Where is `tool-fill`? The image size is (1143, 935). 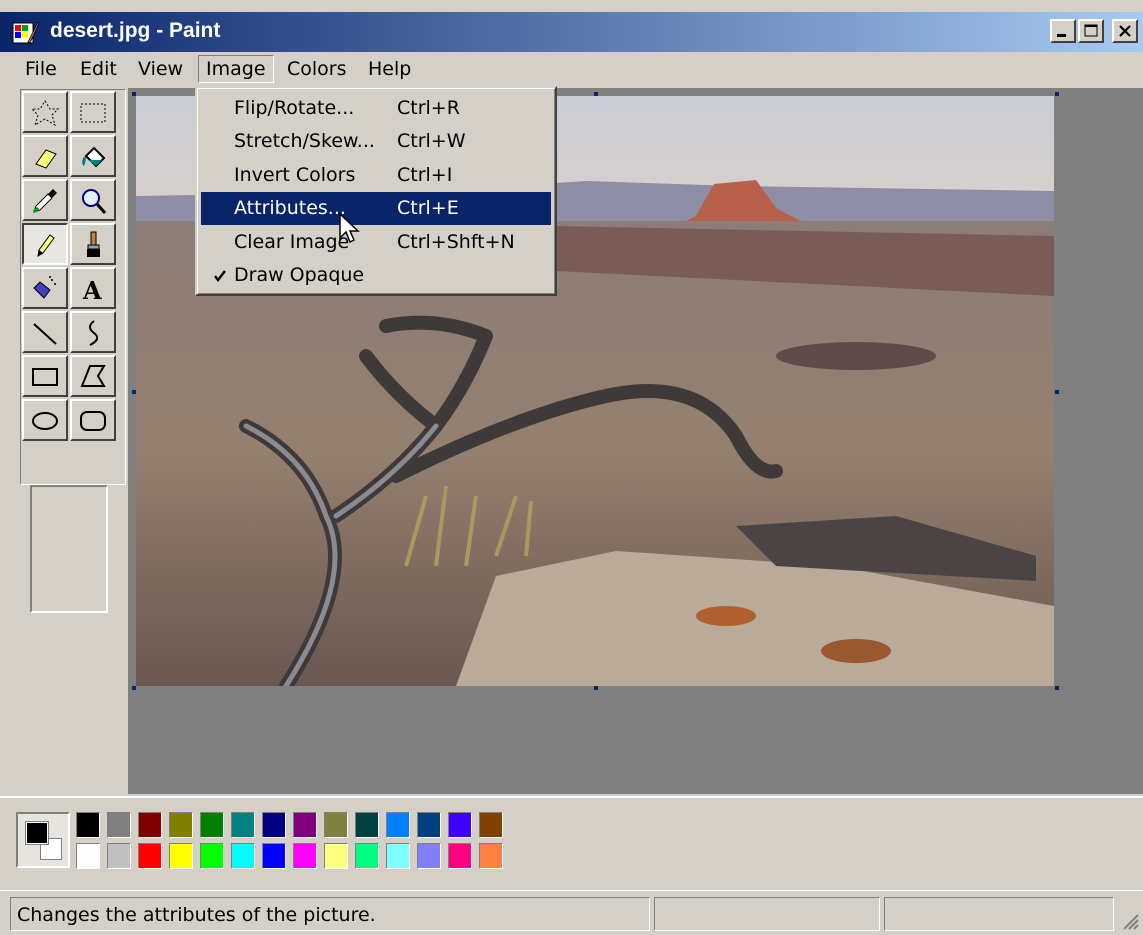
tool-fill is located at coordinates (93, 156).